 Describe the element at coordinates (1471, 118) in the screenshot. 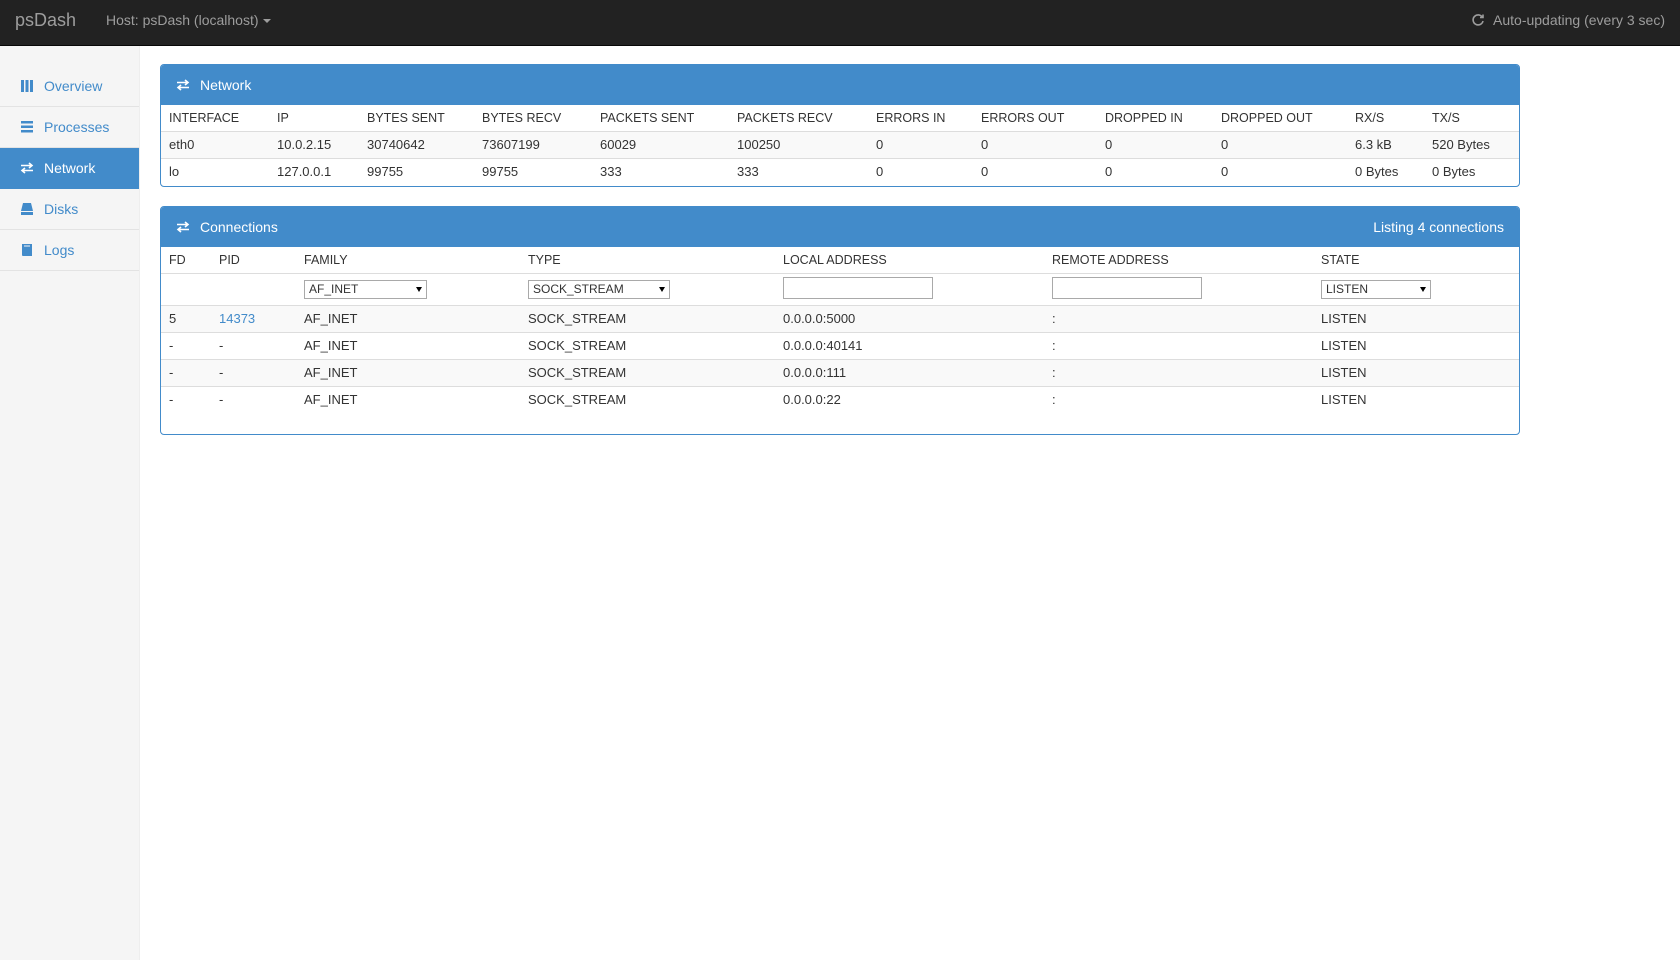

I see `column-header: TX/S` at that location.